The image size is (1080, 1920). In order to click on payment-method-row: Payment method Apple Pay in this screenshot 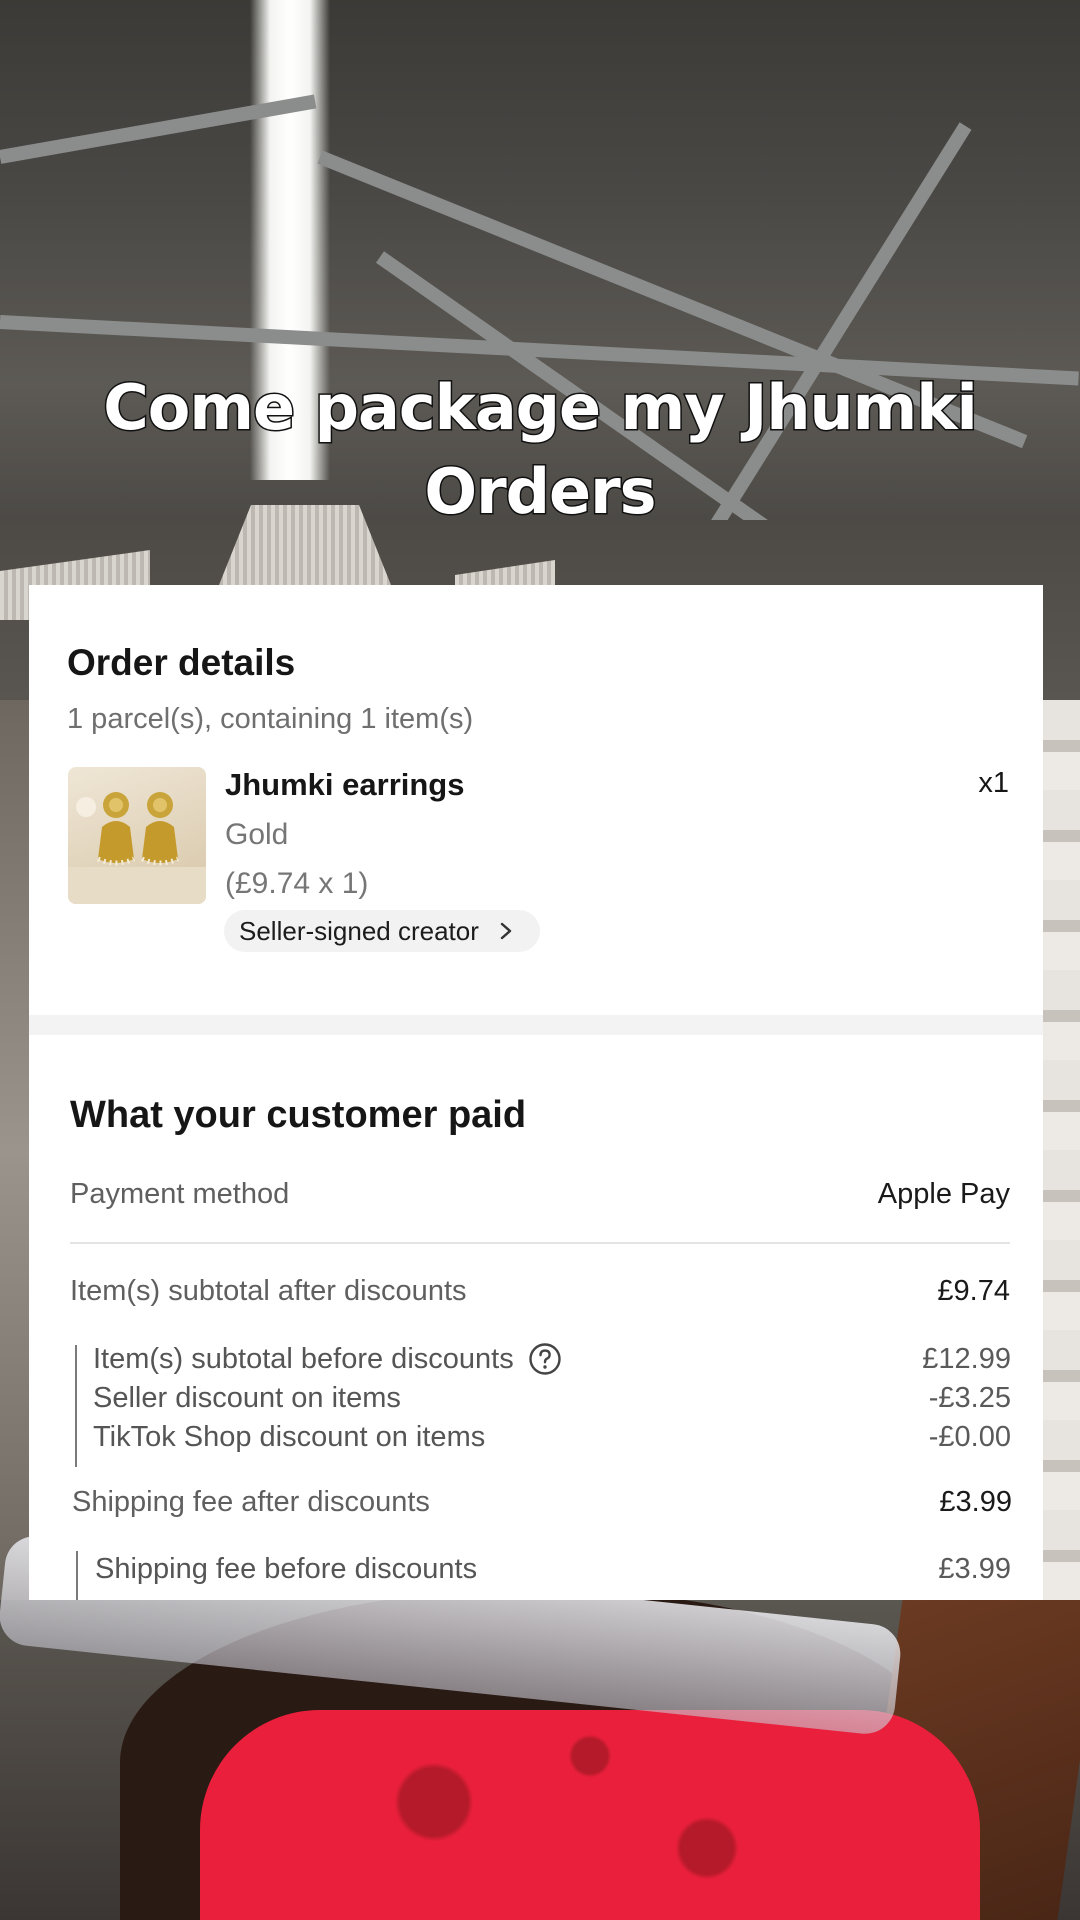, I will do `click(540, 1194)`.